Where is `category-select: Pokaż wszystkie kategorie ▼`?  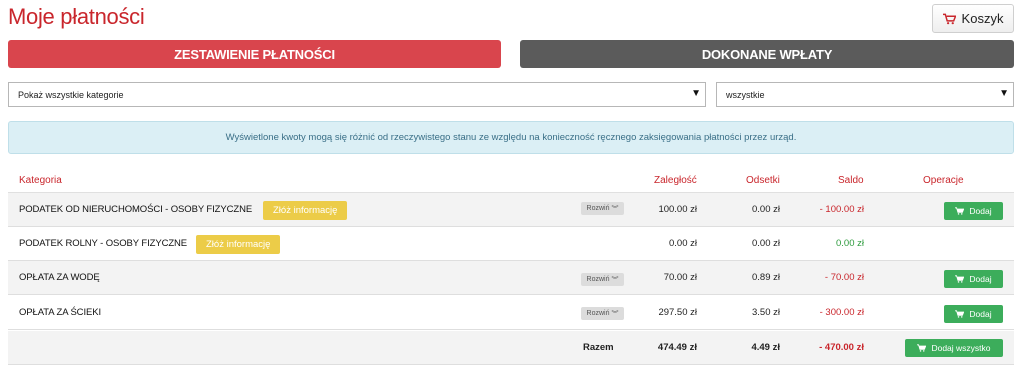 category-select: Pokaż wszystkie kategorie ▼ is located at coordinates (357, 94).